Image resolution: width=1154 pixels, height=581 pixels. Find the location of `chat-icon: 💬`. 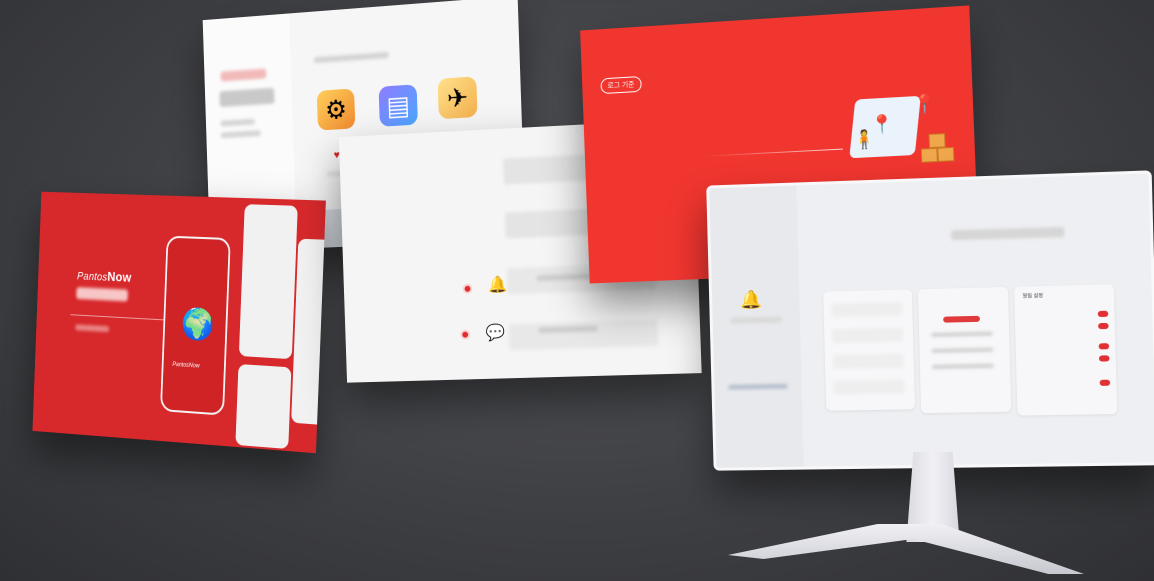

chat-icon: 💬 is located at coordinates (495, 332).